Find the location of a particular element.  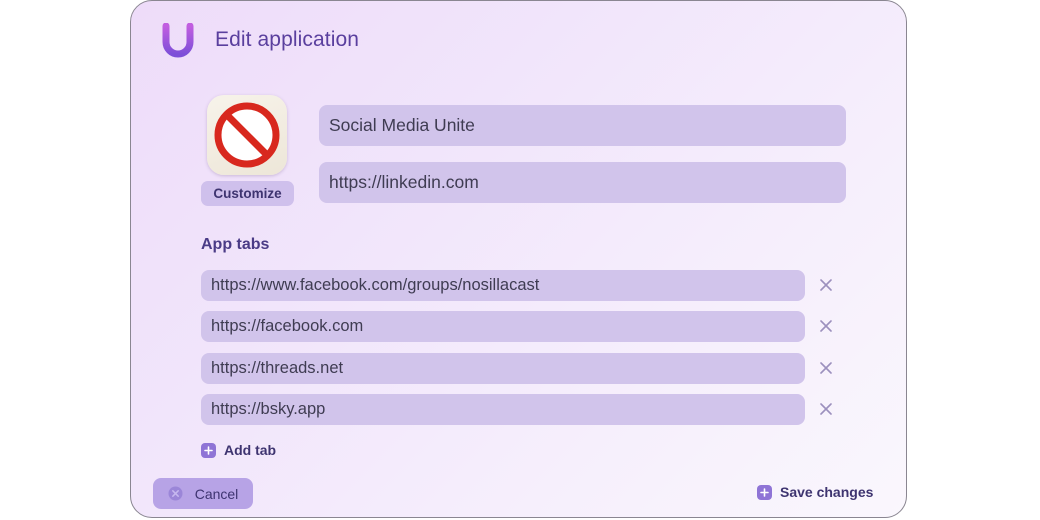

customize-button: Customize is located at coordinates (247, 193).